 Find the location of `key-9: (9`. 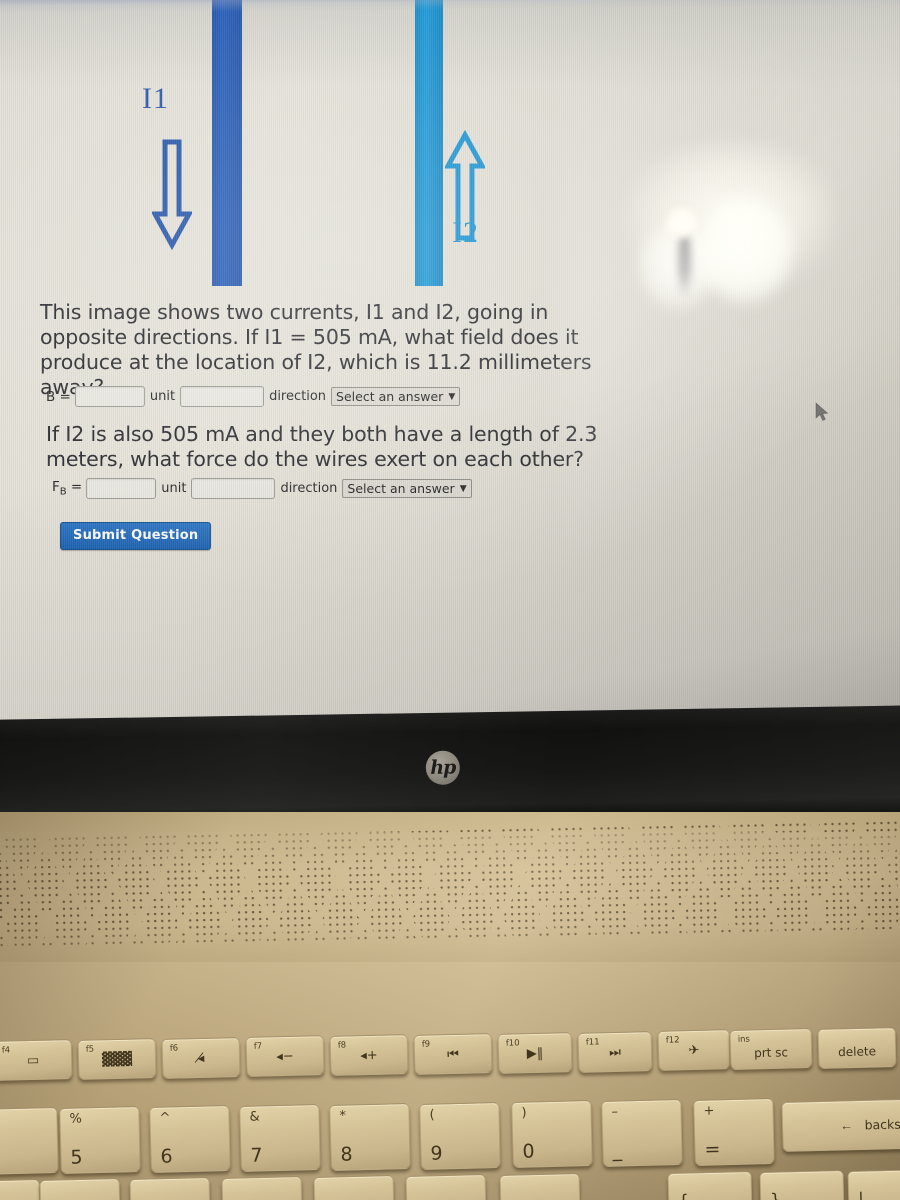

key-9: (9 is located at coordinates (460, 1135).